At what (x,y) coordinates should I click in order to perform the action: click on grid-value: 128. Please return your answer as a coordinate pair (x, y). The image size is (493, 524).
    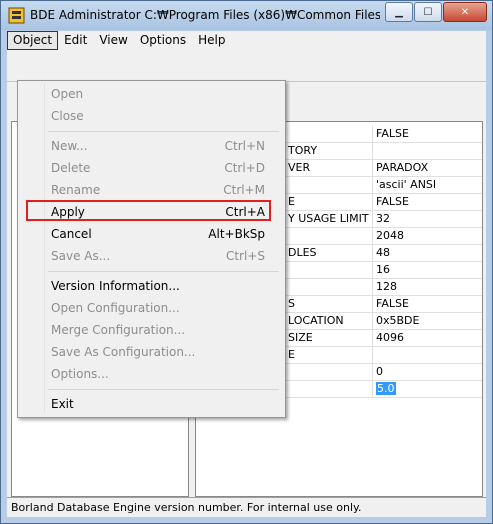
    Looking at the image, I should click on (386, 286).